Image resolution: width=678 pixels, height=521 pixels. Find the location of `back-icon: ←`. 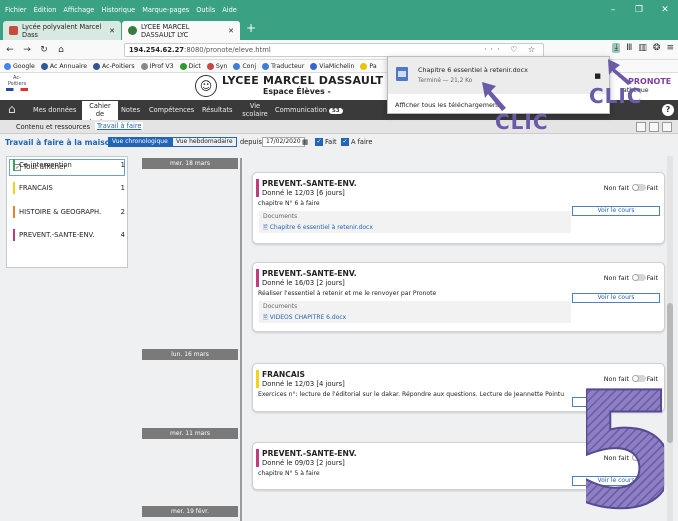

back-icon: ← is located at coordinates (10, 50).